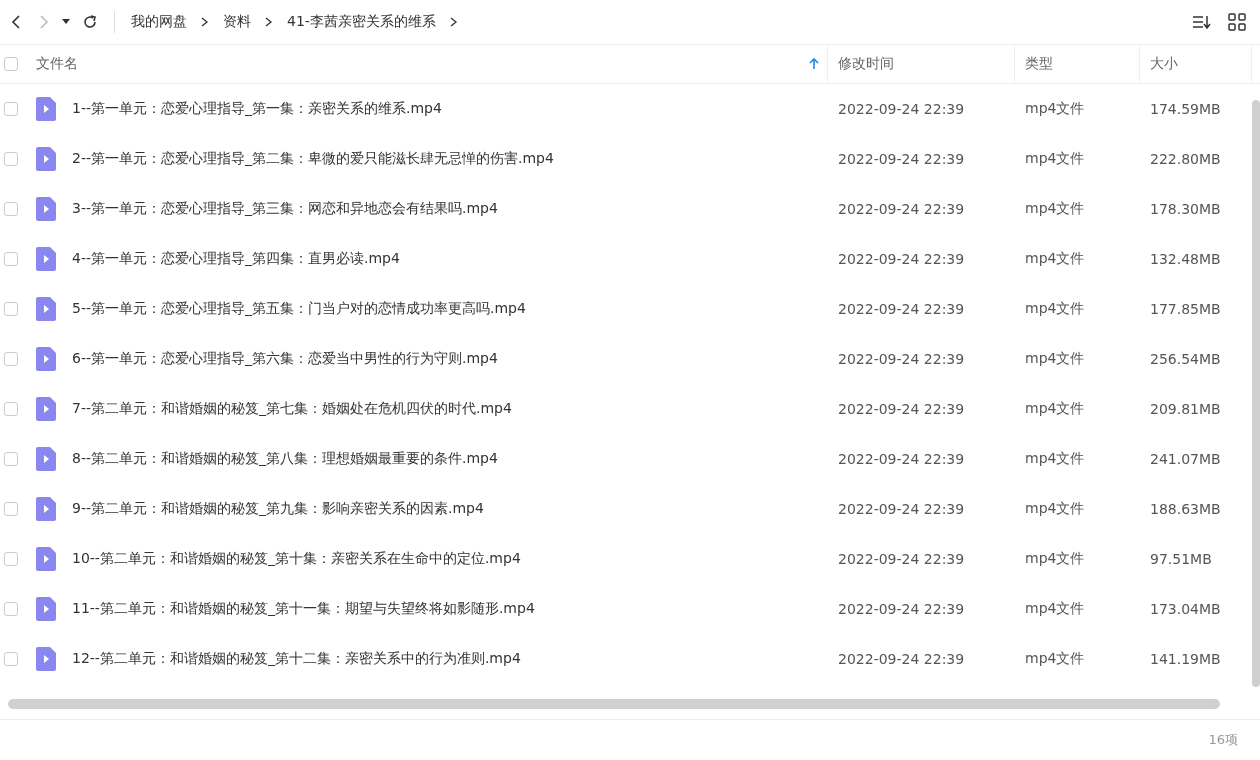  Describe the element at coordinates (296, 559) in the screenshot. I see `file-name: 10--第二单元：和谐婚姻的秘笈_第十集：亲密关系在生命中的定位.mp4` at that location.